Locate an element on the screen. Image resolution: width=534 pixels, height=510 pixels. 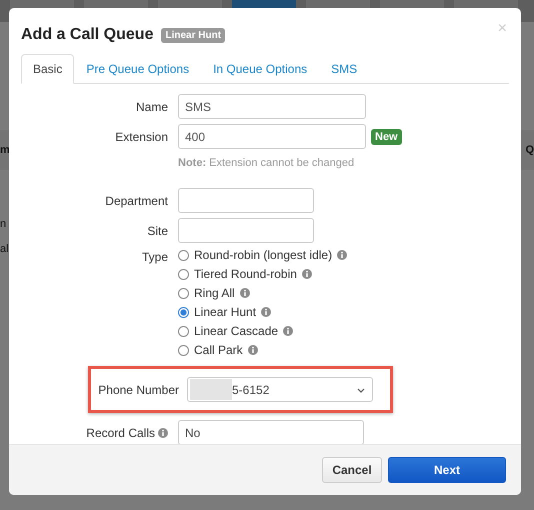
option-label: Ring All is located at coordinates (214, 293).